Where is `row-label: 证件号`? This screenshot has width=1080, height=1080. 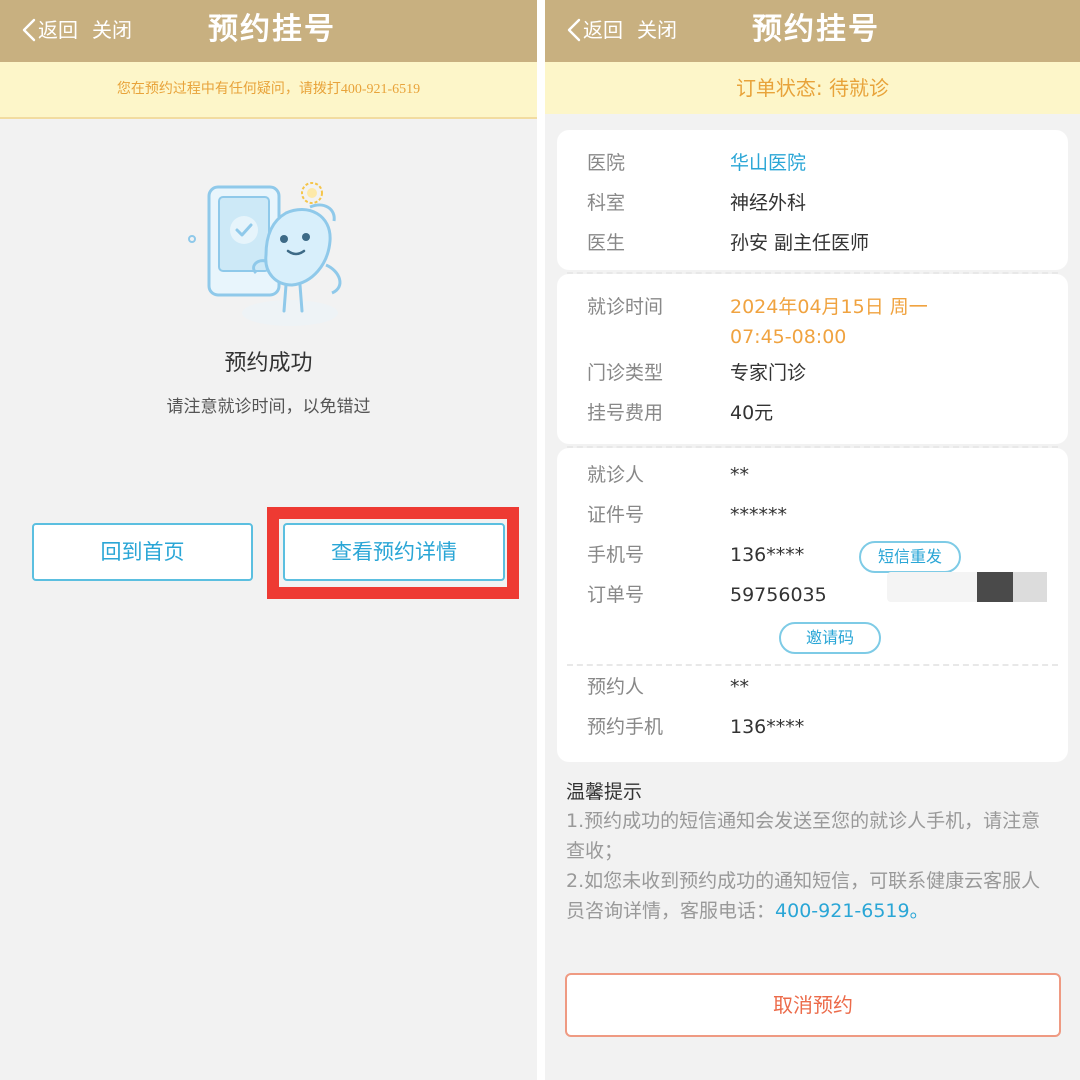 row-label: 证件号 is located at coordinates (616, 515).